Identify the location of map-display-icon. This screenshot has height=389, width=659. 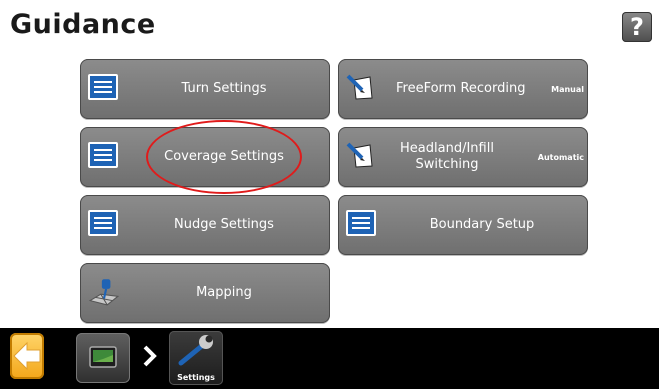
(103, 357).